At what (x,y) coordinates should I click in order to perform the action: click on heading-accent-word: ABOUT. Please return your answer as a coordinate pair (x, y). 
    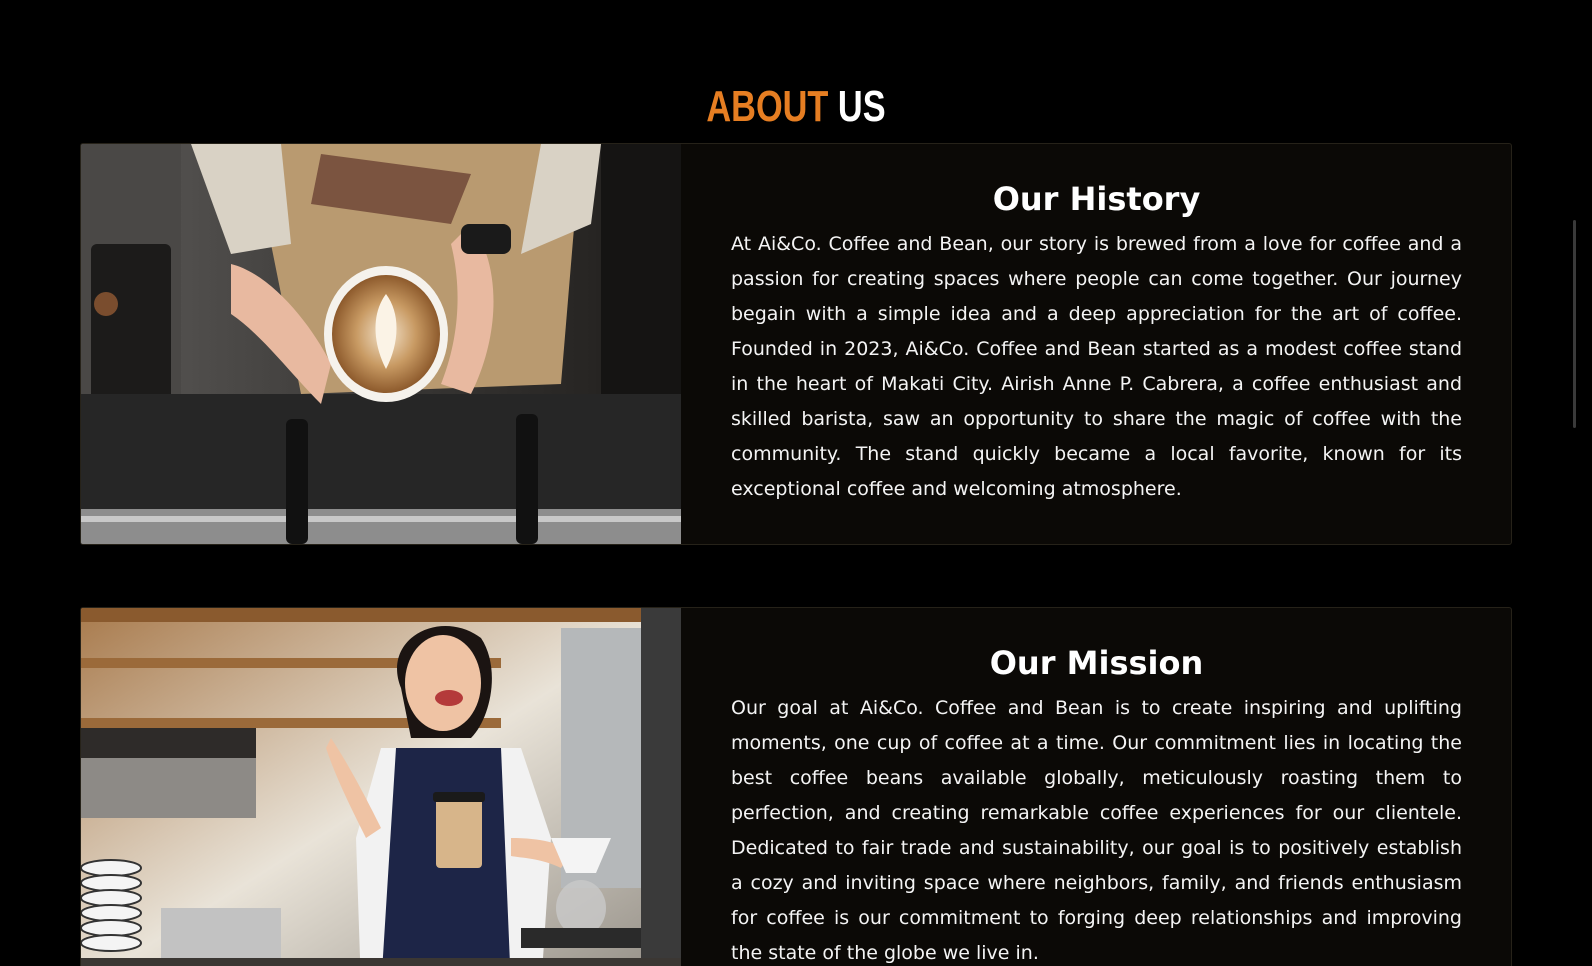
    Looking at the image, I should click on (767, 107).